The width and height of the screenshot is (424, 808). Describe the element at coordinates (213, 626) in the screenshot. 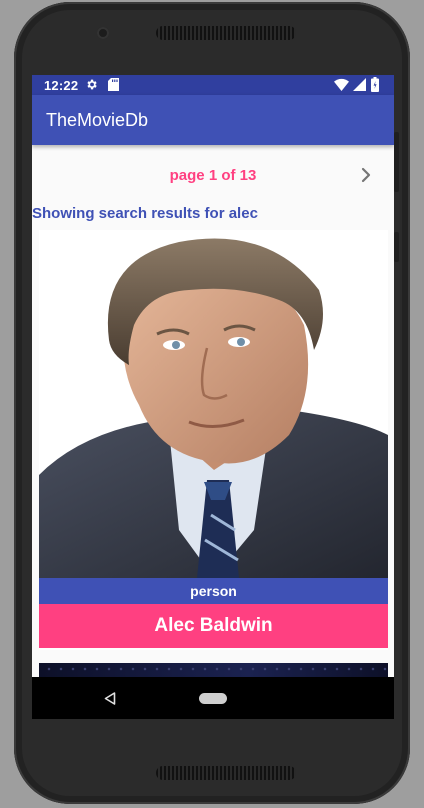

I see `result-name: Alec Baldwin` at that location.